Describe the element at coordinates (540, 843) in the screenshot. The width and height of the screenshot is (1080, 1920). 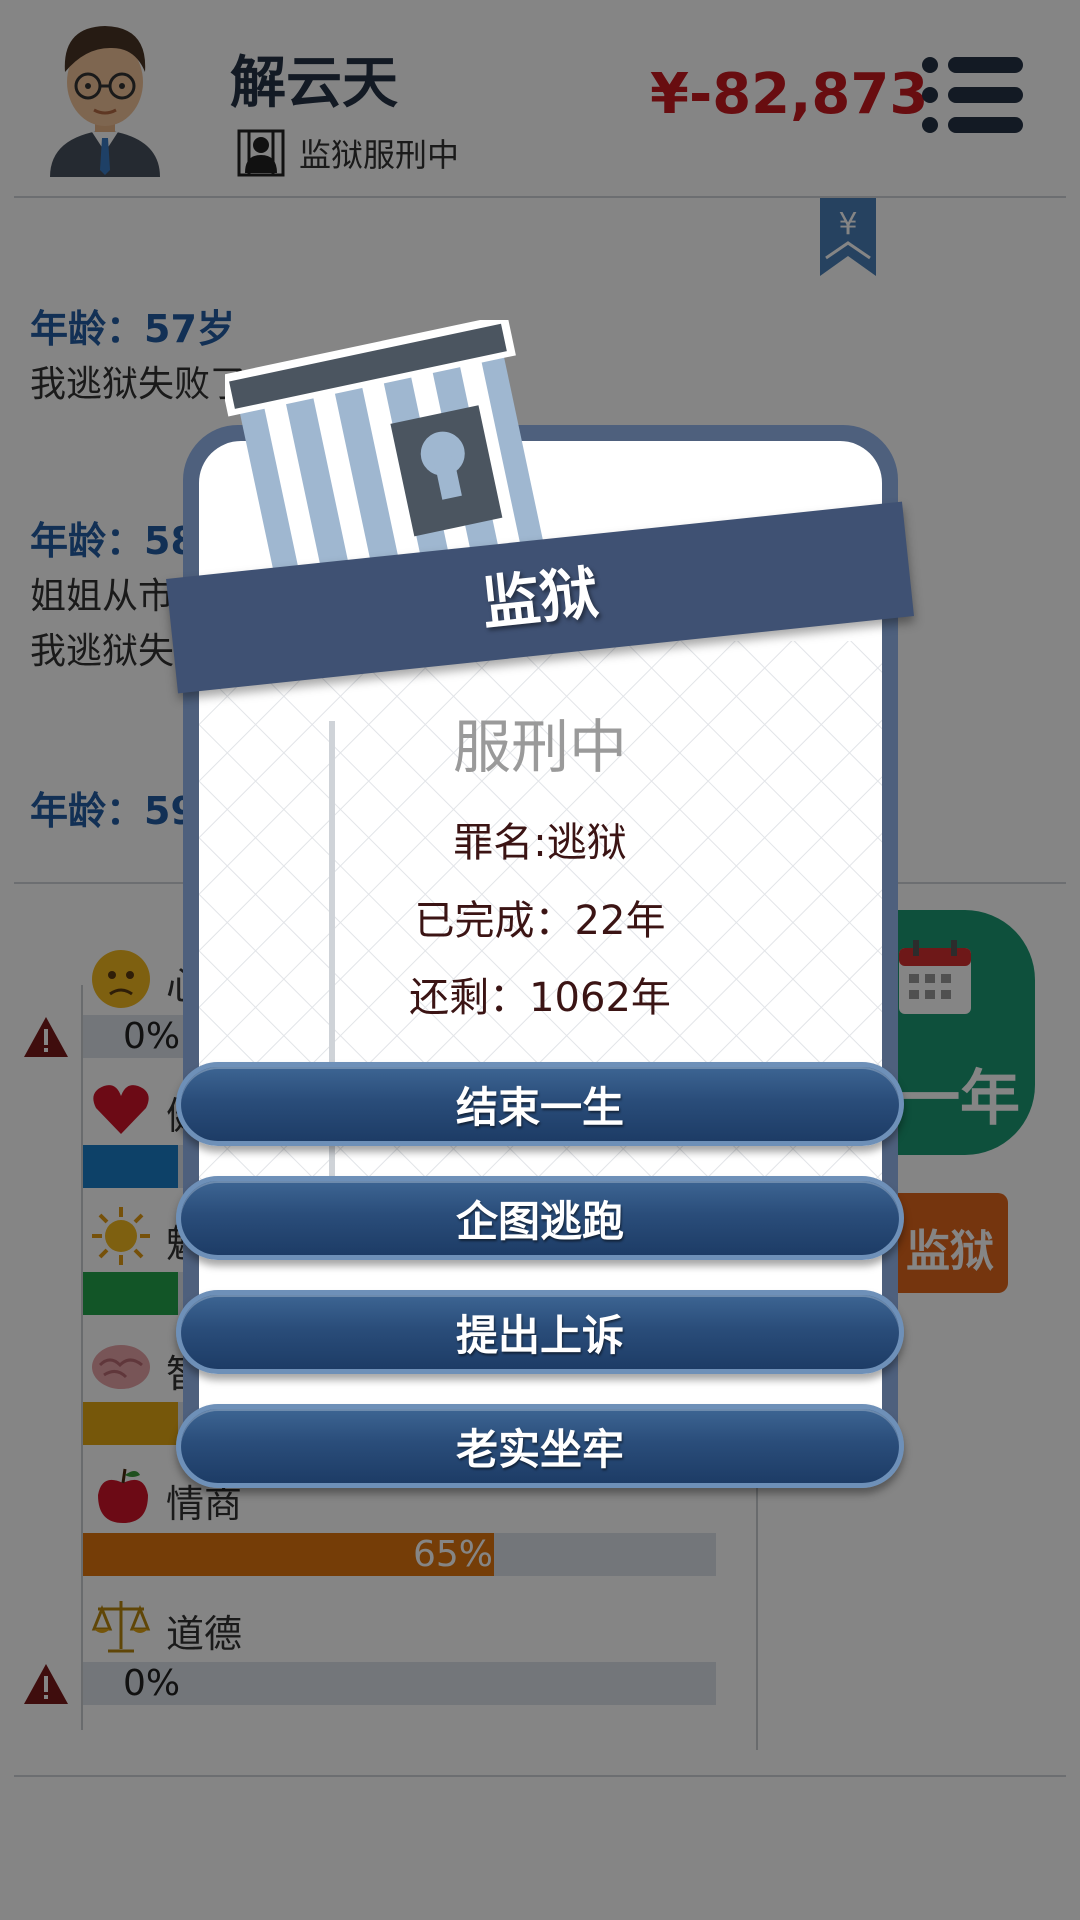
I see `crime-text: 罪名:逃狱` at that location.